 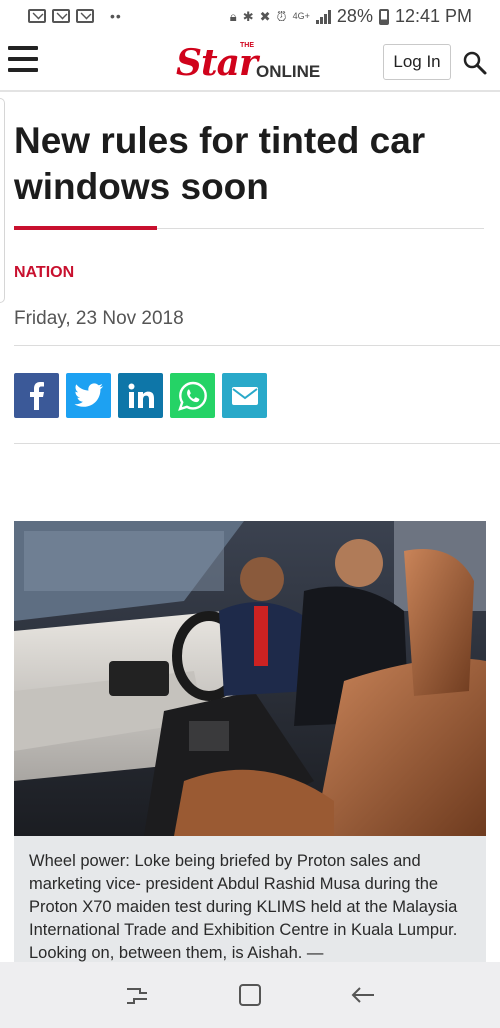 I want to click on linkedin-icon, so click(x=141, y=395).